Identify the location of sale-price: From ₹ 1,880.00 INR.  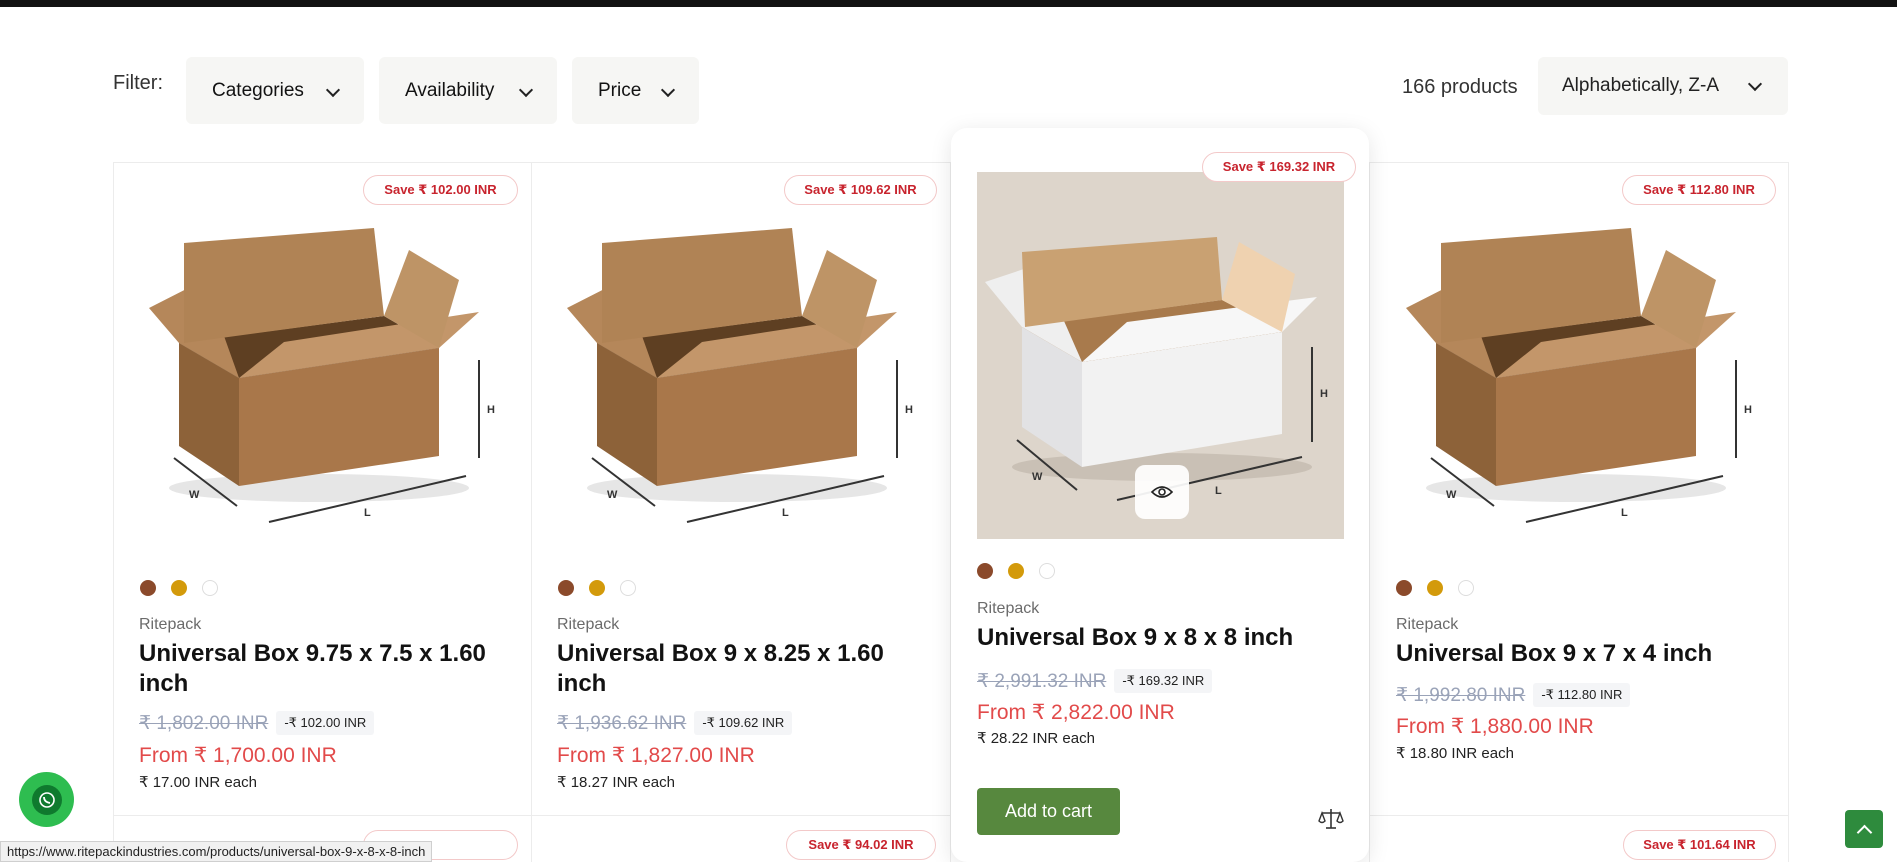
(1495, 726).